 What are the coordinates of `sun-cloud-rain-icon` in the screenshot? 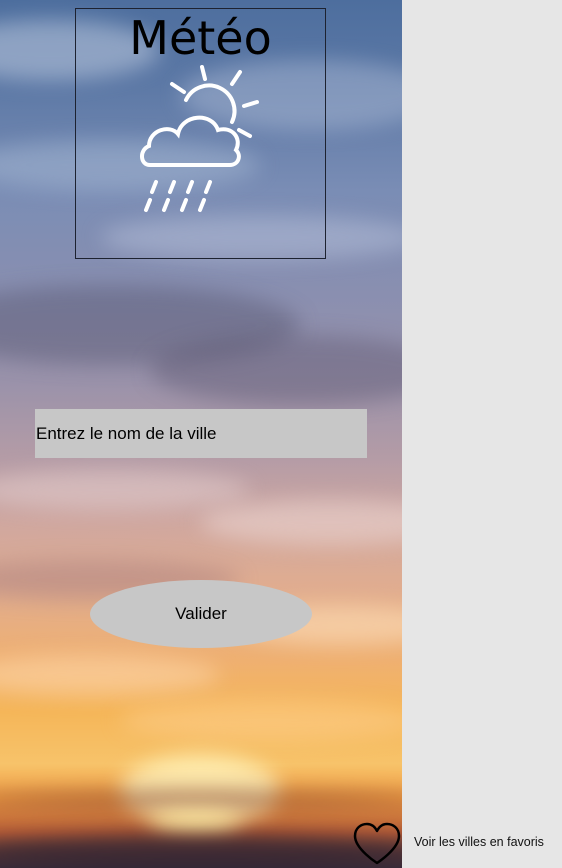 It's located at (199, 138).